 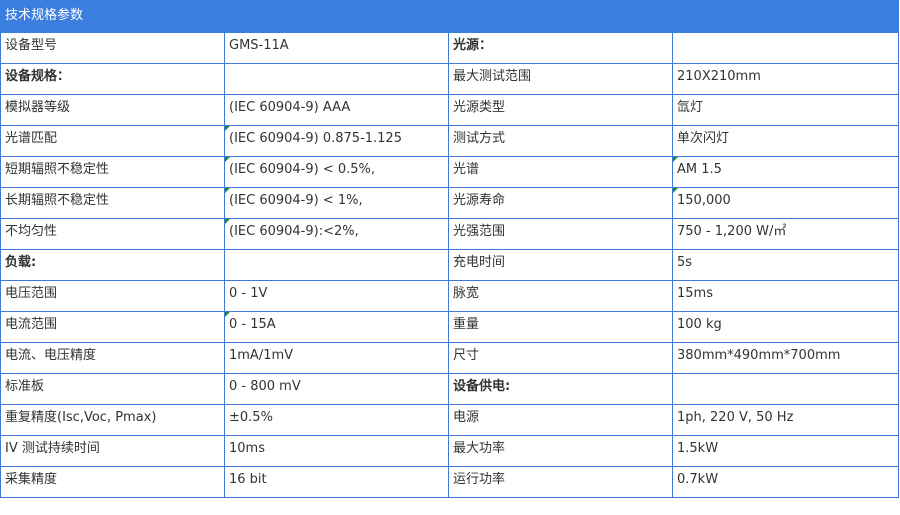 I want to click on spec-value: 210X210mm, so click(x=785, y=79).